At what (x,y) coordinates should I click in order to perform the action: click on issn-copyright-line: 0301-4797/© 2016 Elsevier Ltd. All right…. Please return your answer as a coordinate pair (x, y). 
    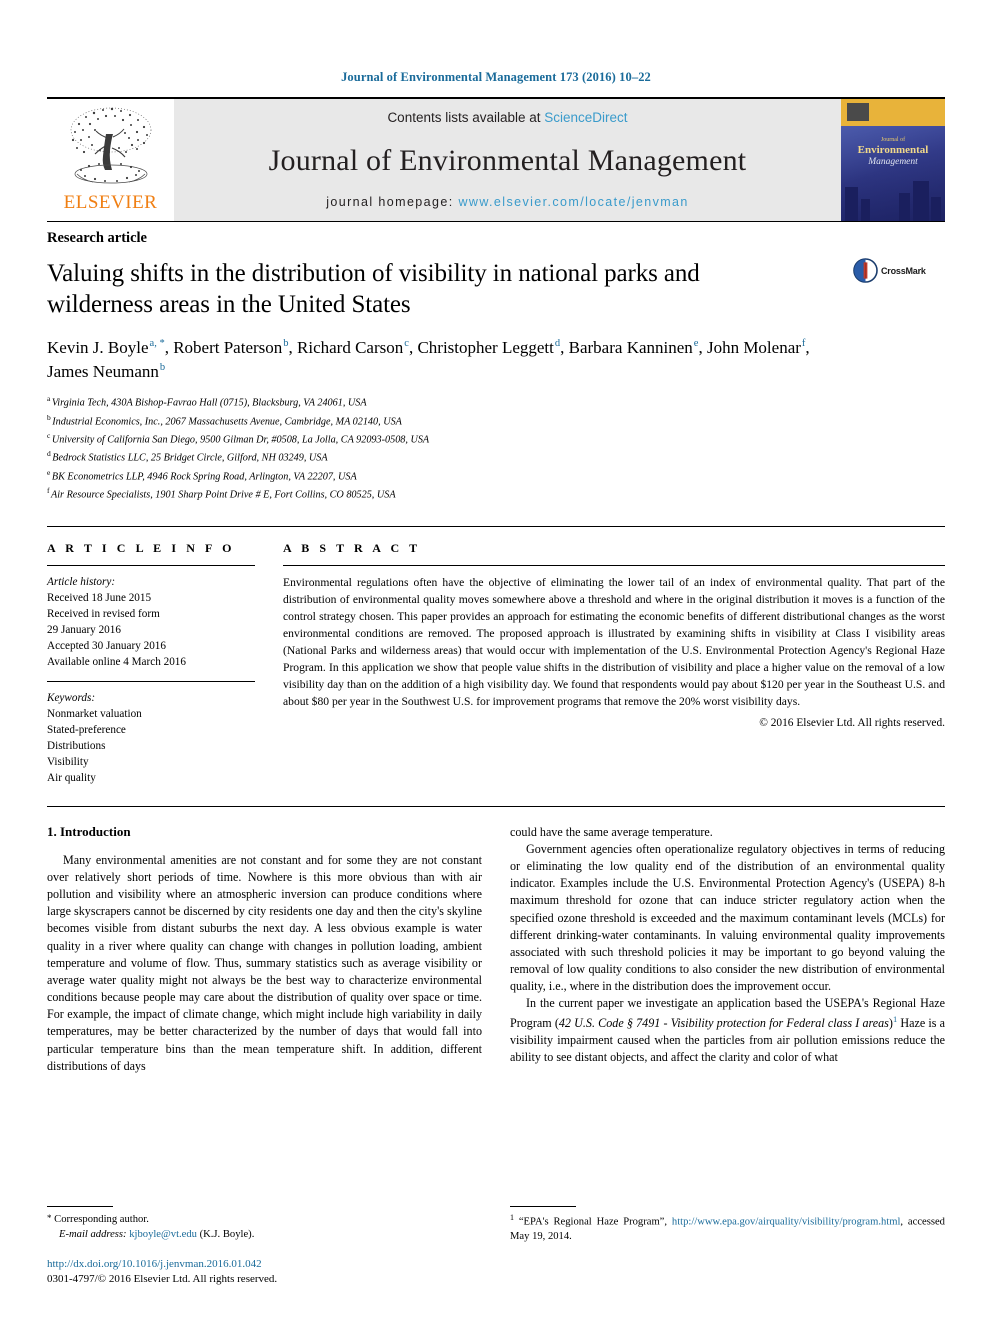
    Looking at the image, I should click on (162, 1278).